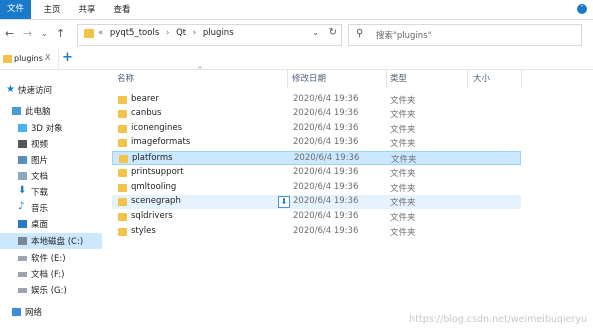  I want to click on list-item: sqldrivers 2020/6/4 19:36 文件夹, so click(316, 217).